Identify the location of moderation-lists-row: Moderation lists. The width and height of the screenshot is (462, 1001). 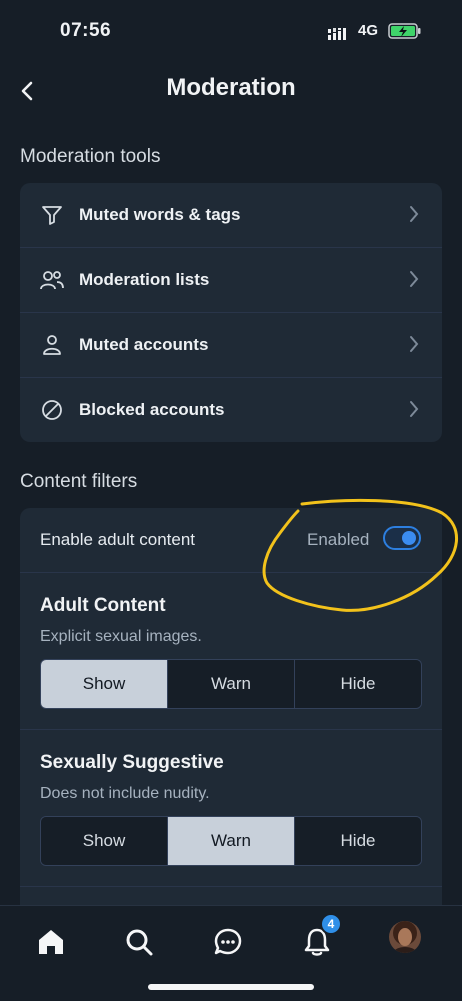
(231, 280).